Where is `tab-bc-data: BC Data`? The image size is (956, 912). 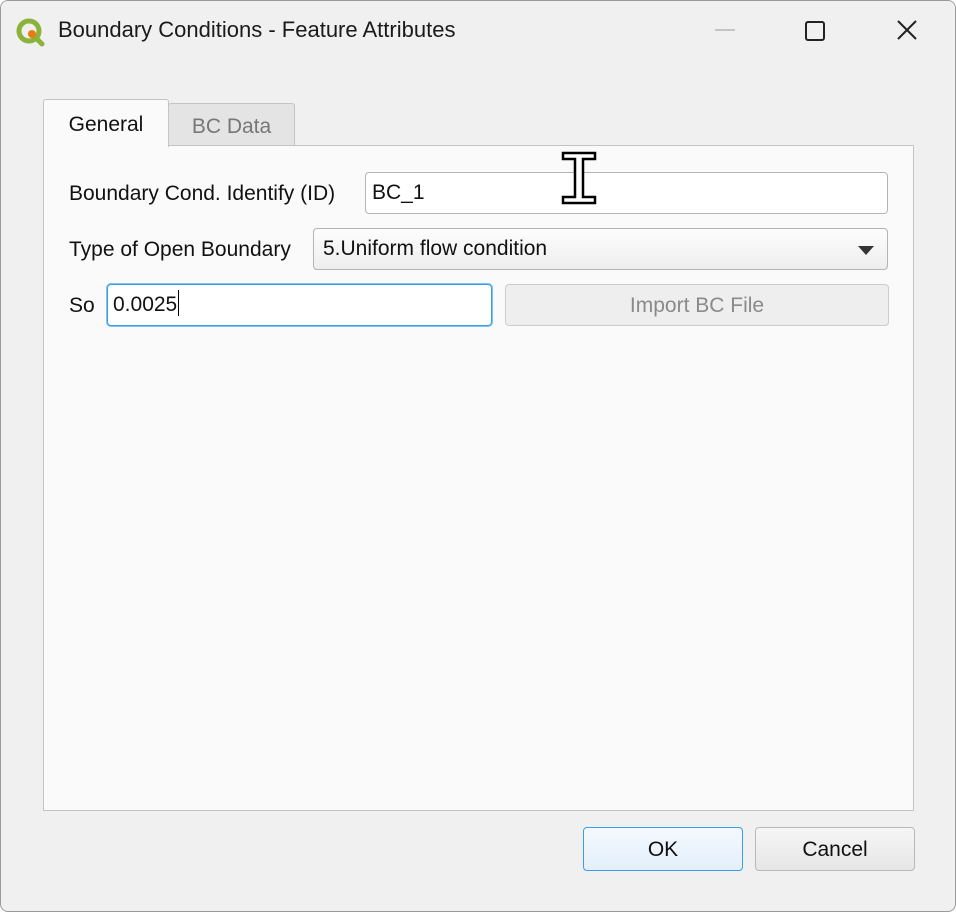
tab-bc-data: BC Data is located at coordinates (231, 124).